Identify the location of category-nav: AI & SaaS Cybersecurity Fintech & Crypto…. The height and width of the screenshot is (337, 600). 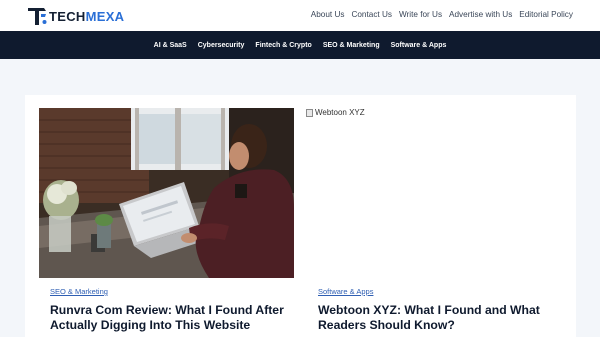
(300, 45).